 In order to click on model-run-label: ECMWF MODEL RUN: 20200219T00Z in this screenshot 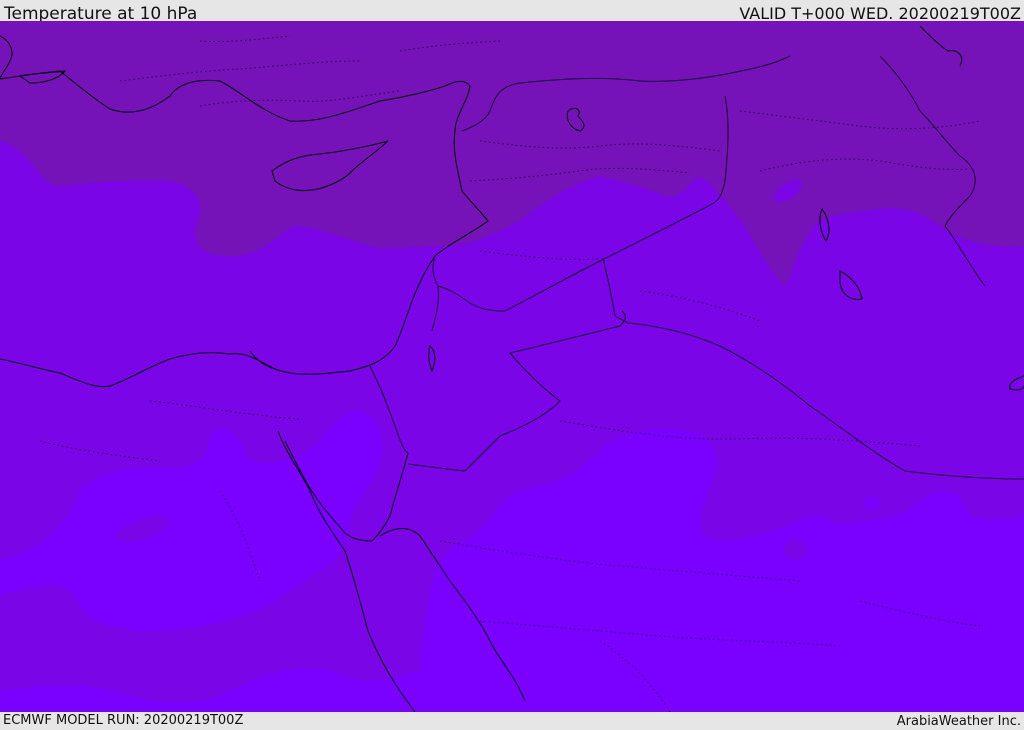, I will do `click(123, 720)`.